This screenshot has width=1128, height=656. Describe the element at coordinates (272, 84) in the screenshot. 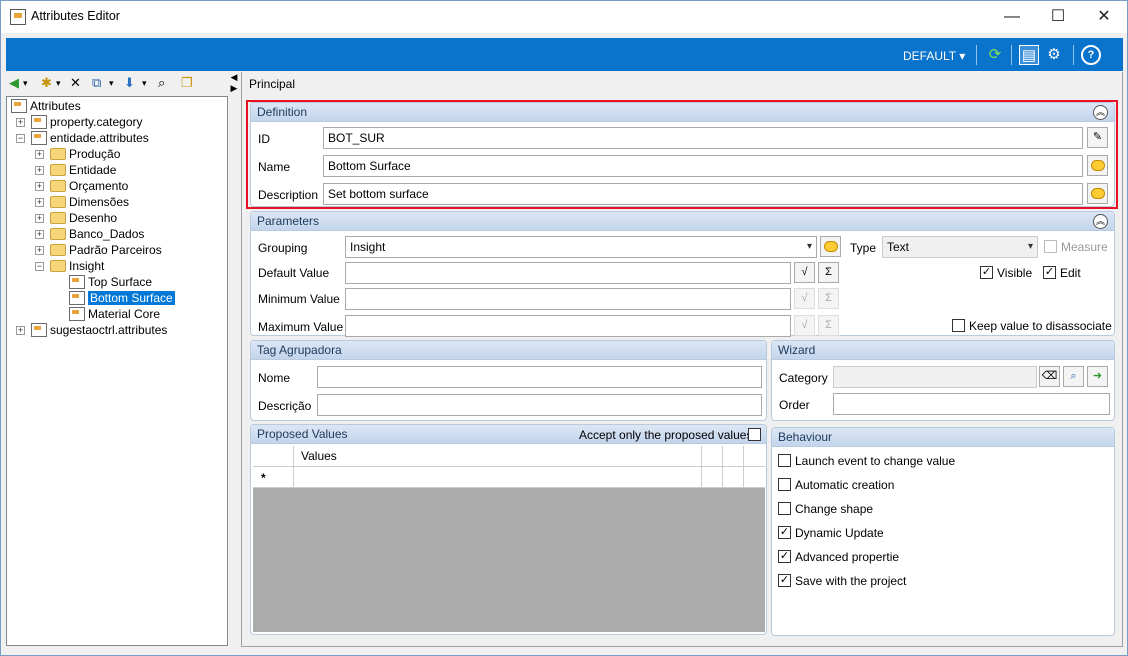

I see `tab-principal: Principal` at that location.